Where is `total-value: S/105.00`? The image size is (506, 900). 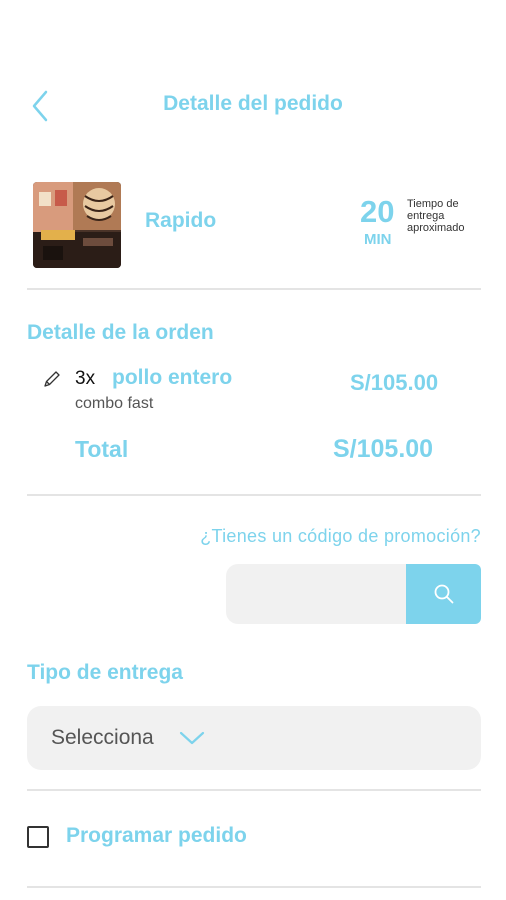 total-value: S/105.00 is located at coordinates (383, 449).